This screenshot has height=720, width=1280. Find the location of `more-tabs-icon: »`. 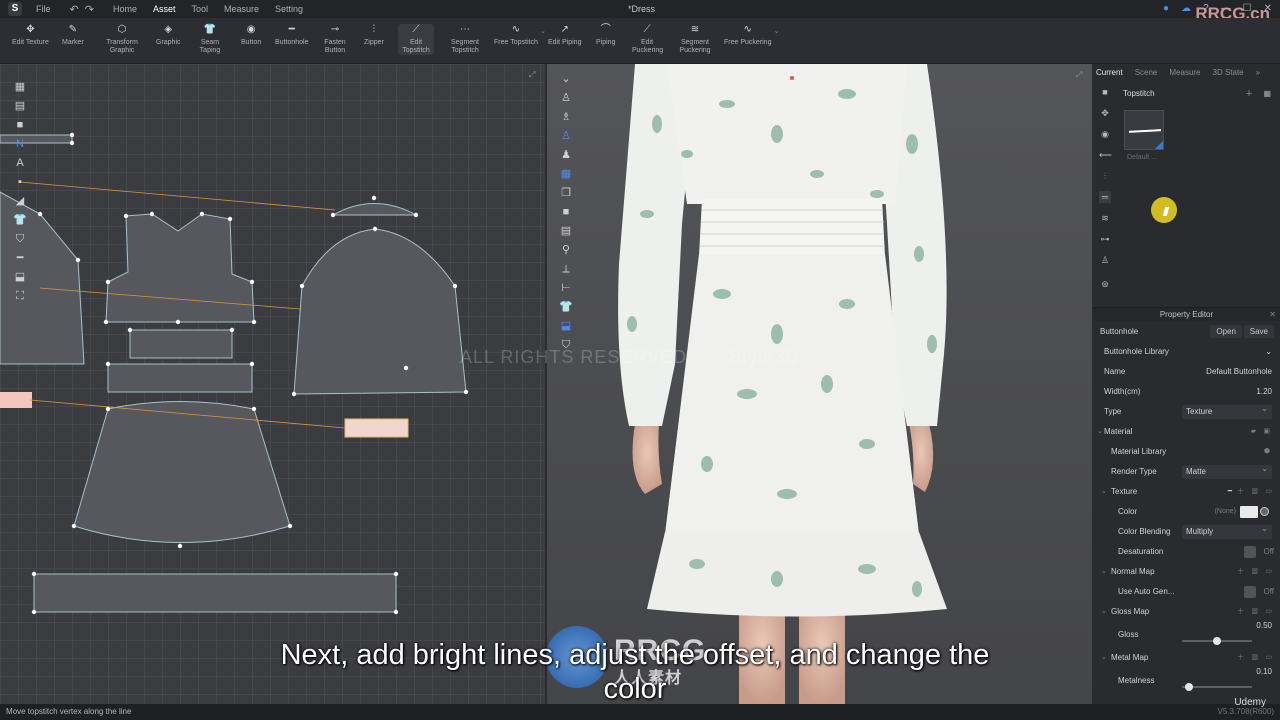

more-tabs-icon: » is located at coordinates (1258, 72).